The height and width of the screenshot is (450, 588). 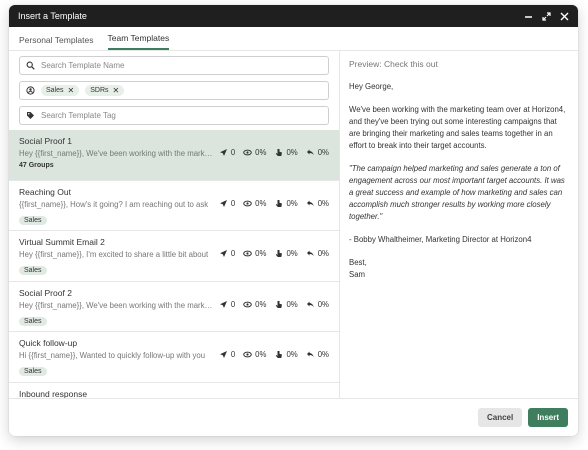 What do you see at coordinates (83, 65) in the screenshot?
I see `search-template-name-placeholder: Search Template Name` at bounding box center [83, 65].